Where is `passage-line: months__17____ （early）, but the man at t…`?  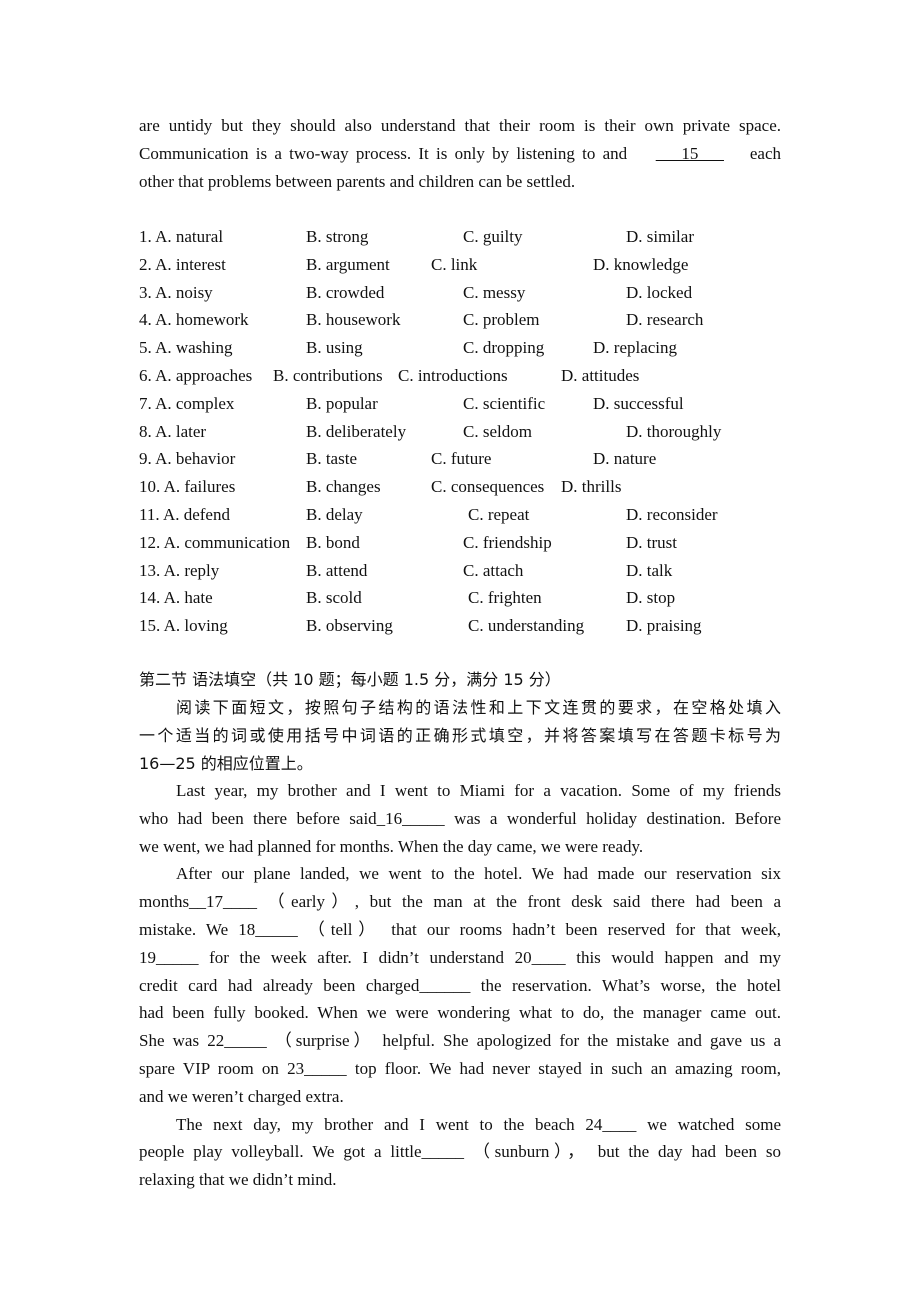 passage-line: months__17____ （early）, but the man at t… is located at coordinates (460, 902).